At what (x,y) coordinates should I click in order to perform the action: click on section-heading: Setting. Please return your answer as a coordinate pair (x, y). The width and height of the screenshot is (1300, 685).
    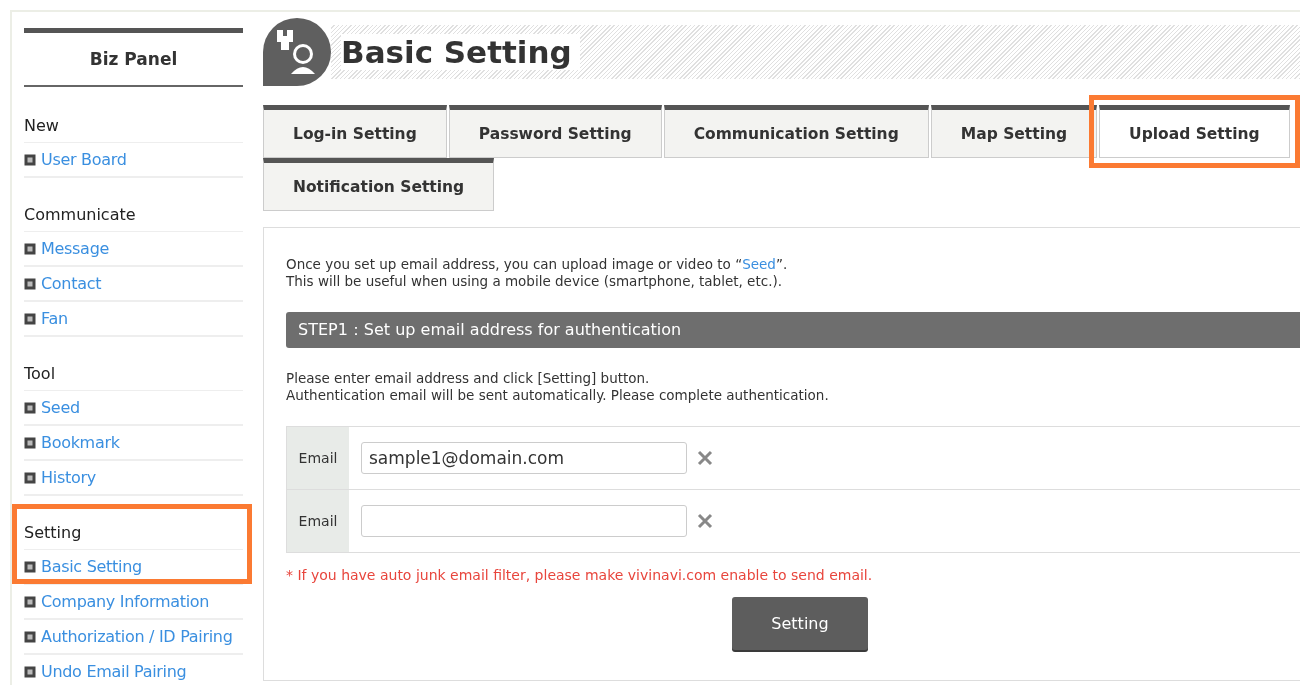
    Looking at the image, I should click on (133, 533).